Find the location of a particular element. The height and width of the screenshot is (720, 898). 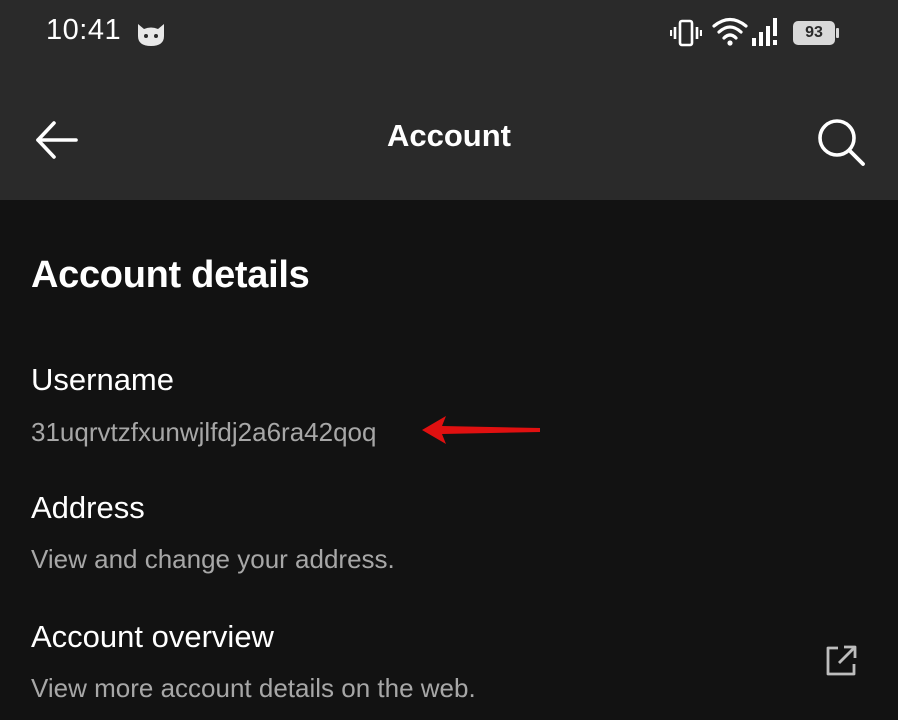

username-label: Username is located at coordinates (102, 379).